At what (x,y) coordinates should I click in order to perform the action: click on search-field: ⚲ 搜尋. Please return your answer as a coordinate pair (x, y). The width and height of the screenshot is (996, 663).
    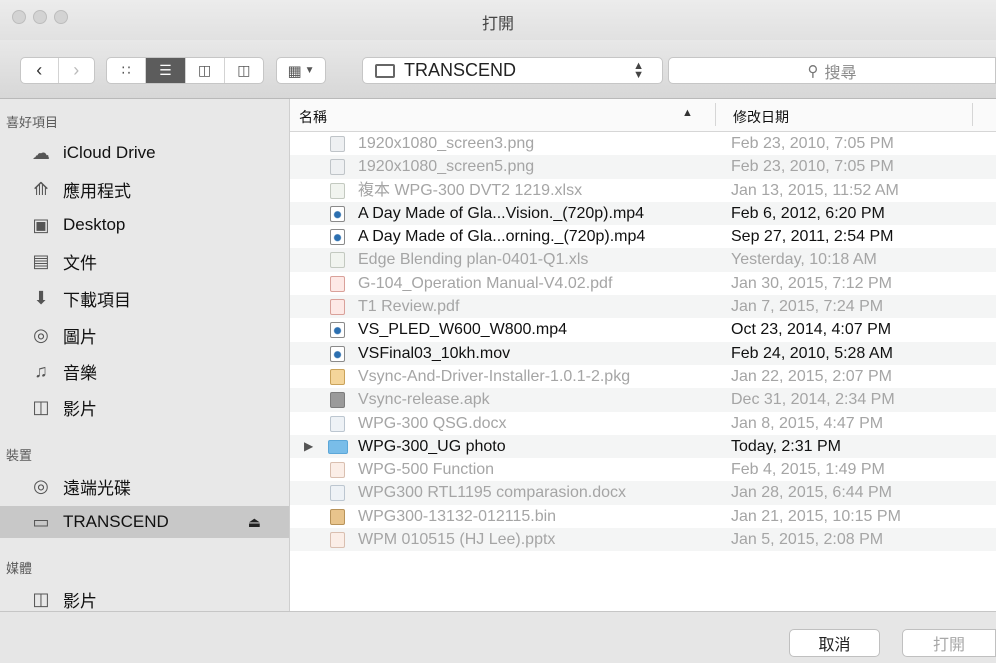
    Looking at the image, I should click on (832, 70).